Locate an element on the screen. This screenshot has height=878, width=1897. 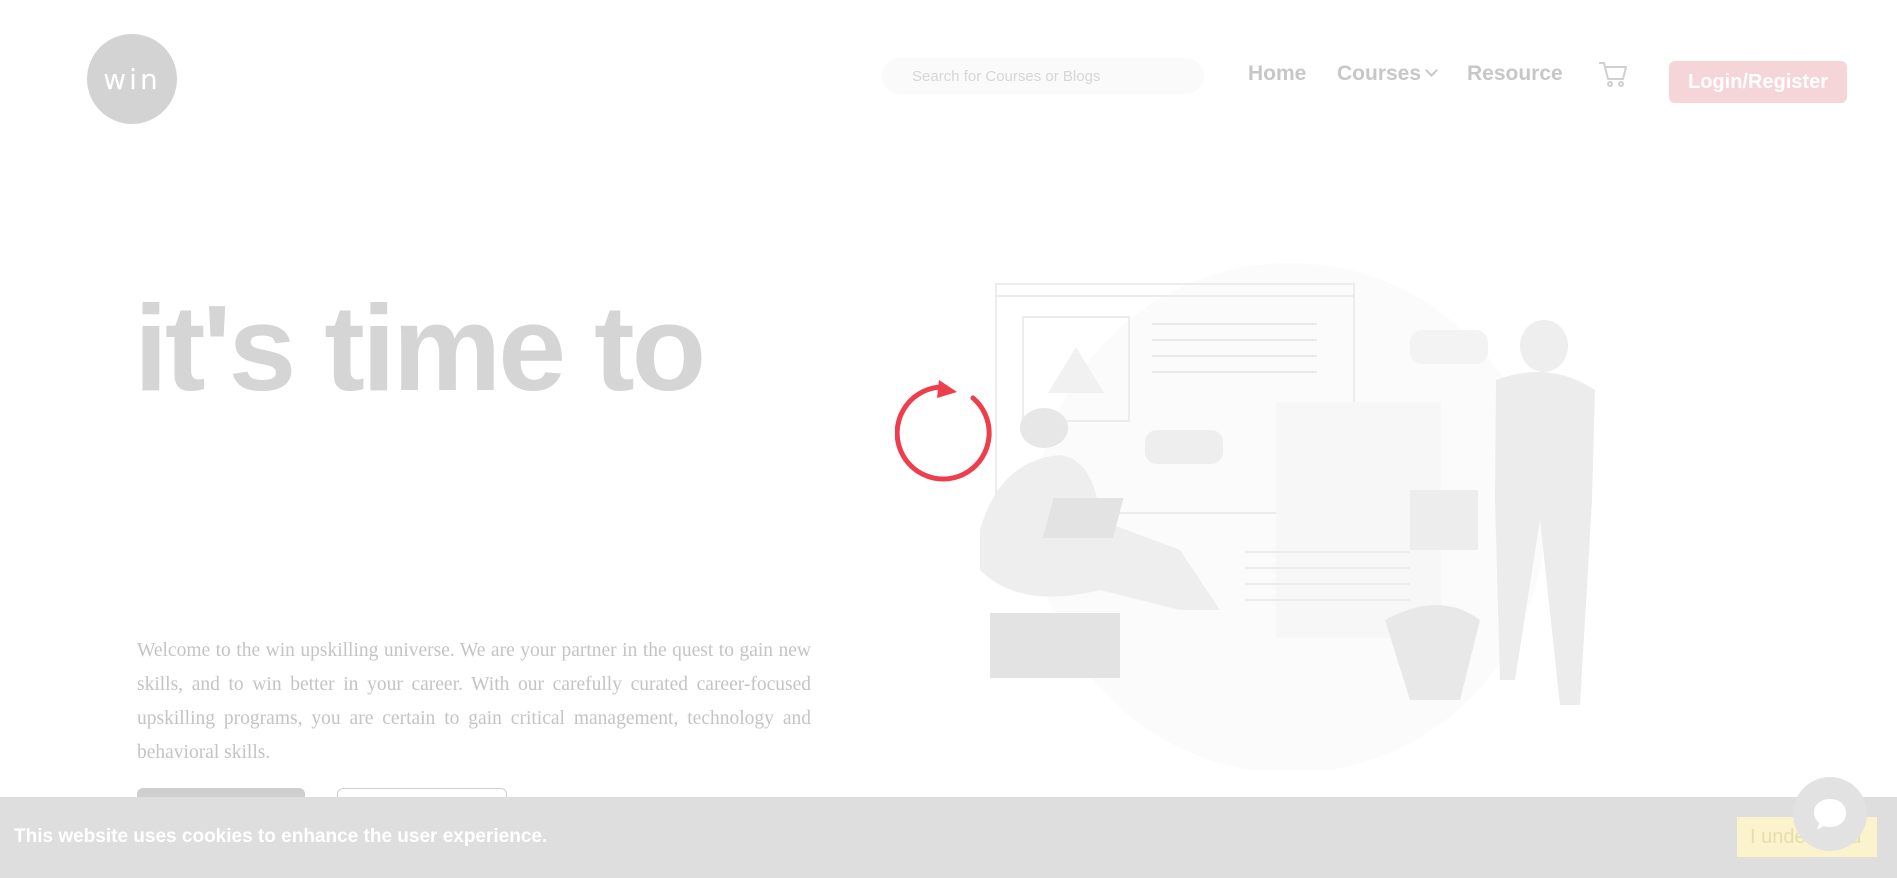
hero-title: it's time to is located at coordinates (420, 348).